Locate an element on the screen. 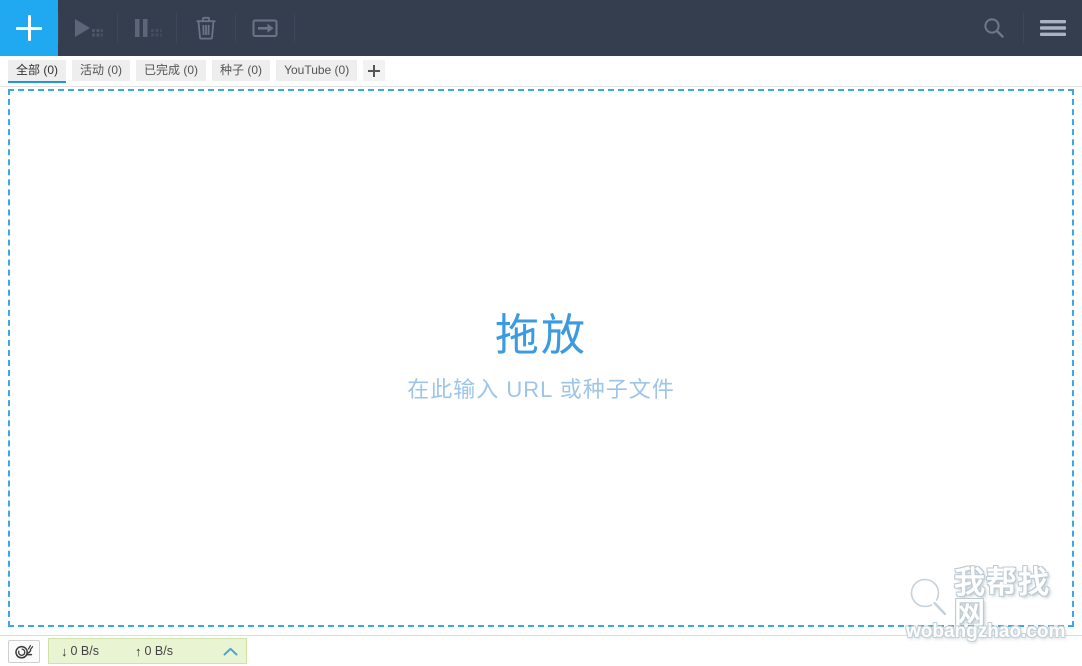  trash-icon is located at coordinates (206, 28).